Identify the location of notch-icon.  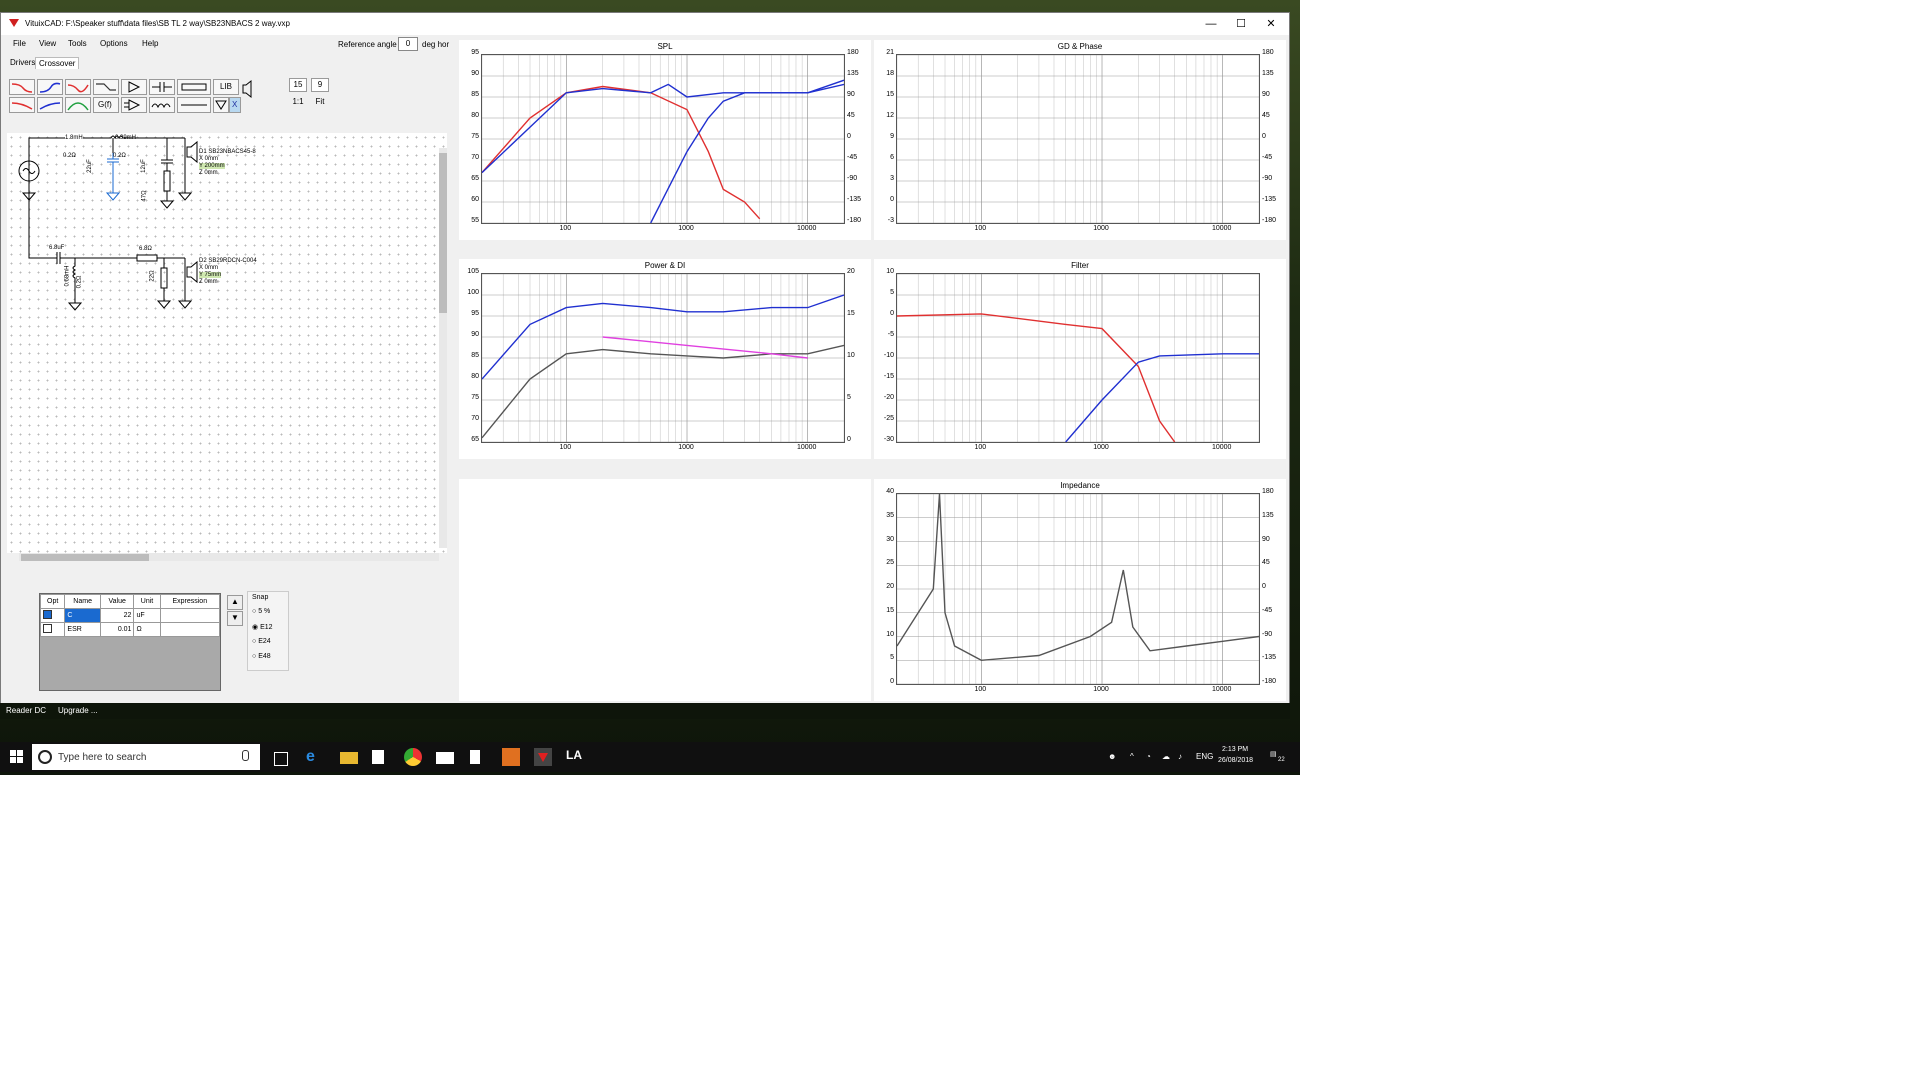
(78, 87).